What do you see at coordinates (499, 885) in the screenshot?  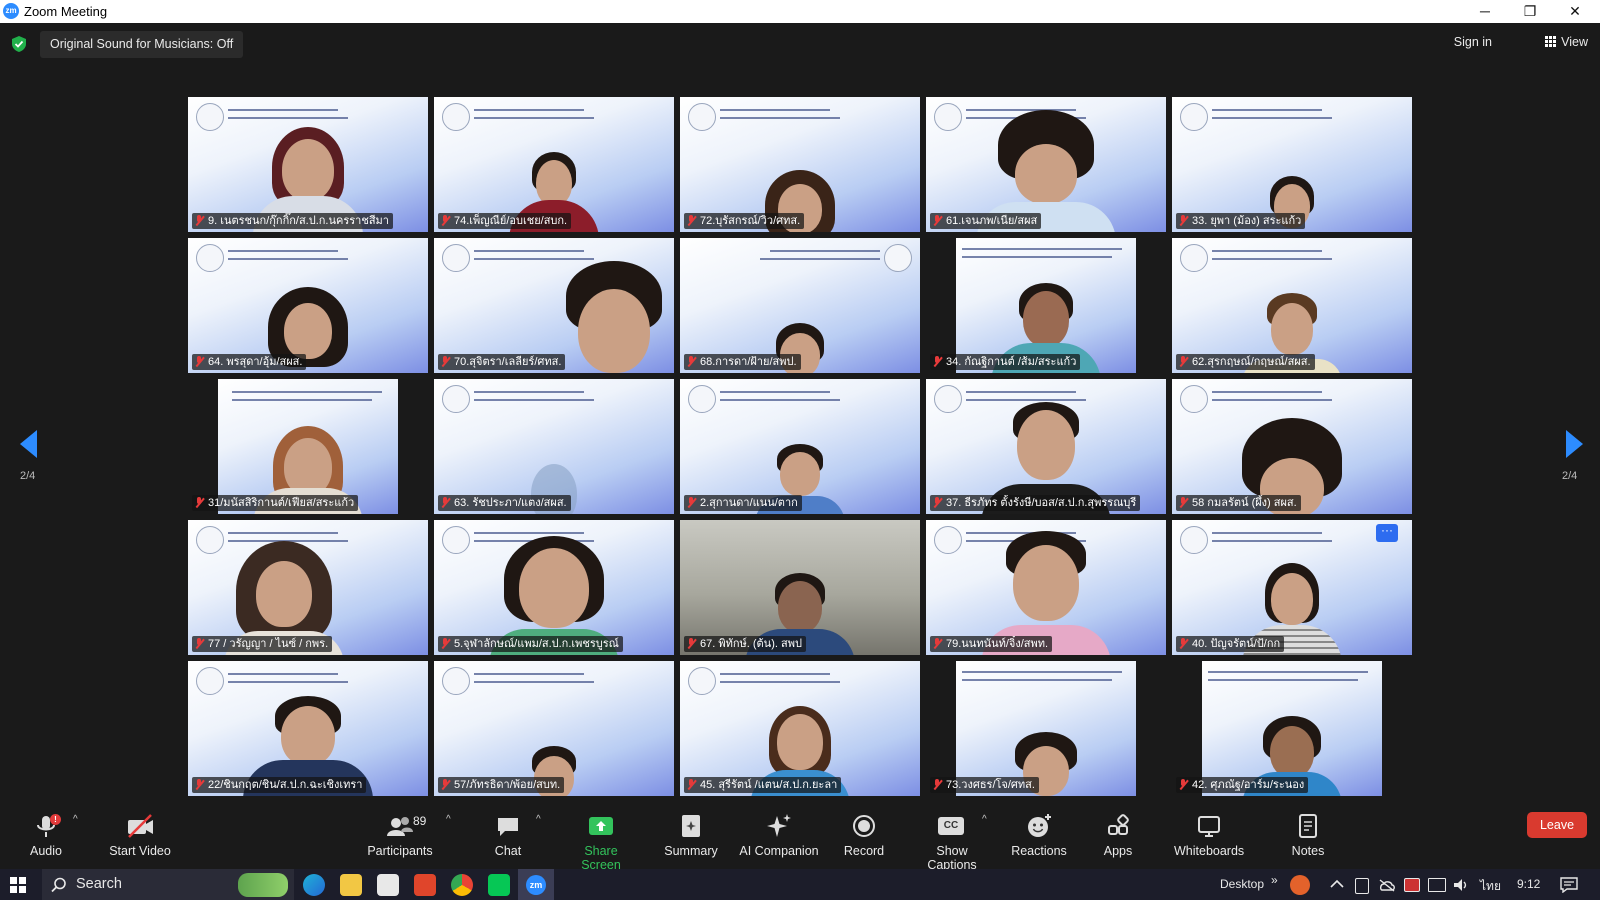 I see `line-app-icon` at bounding box center [499, 885].